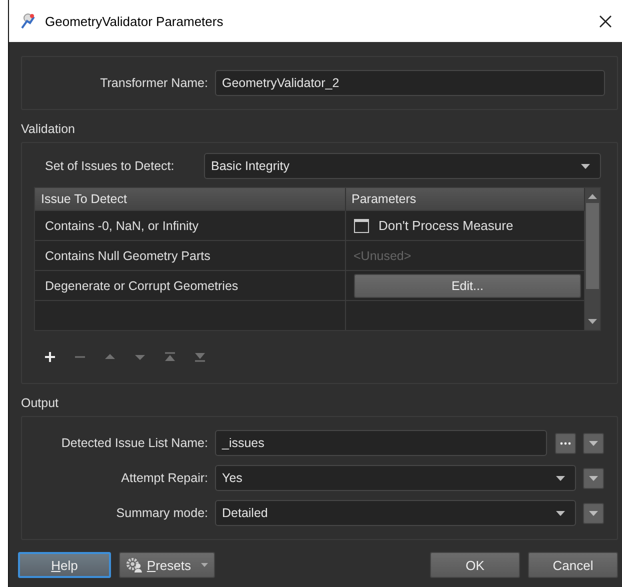 This screenshot has width=622, height=587. Describe the element at coordinates (605, 21) in the screenshot. I see `close-icon` at that location.